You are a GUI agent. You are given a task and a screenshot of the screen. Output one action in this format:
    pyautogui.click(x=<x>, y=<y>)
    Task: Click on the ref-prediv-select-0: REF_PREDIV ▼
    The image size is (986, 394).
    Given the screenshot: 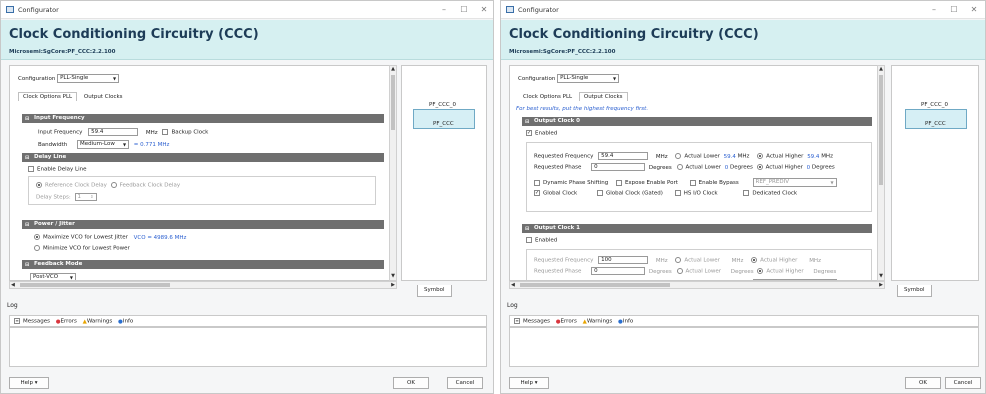 What is the action you would take?
    pyautogui.click(x=794, y=182)
    